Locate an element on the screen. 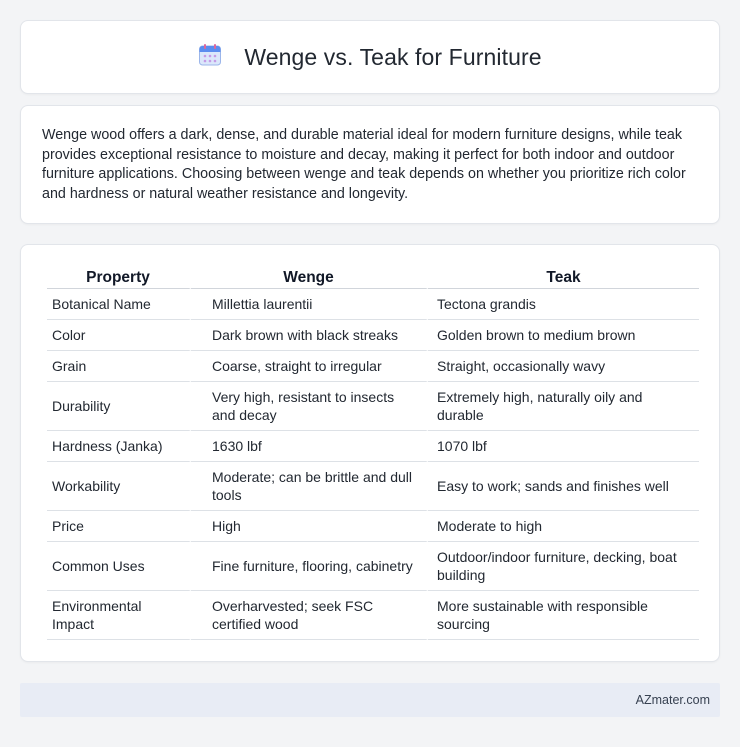  property-cell: Environmental Impact is located at coordinates (119, 615).